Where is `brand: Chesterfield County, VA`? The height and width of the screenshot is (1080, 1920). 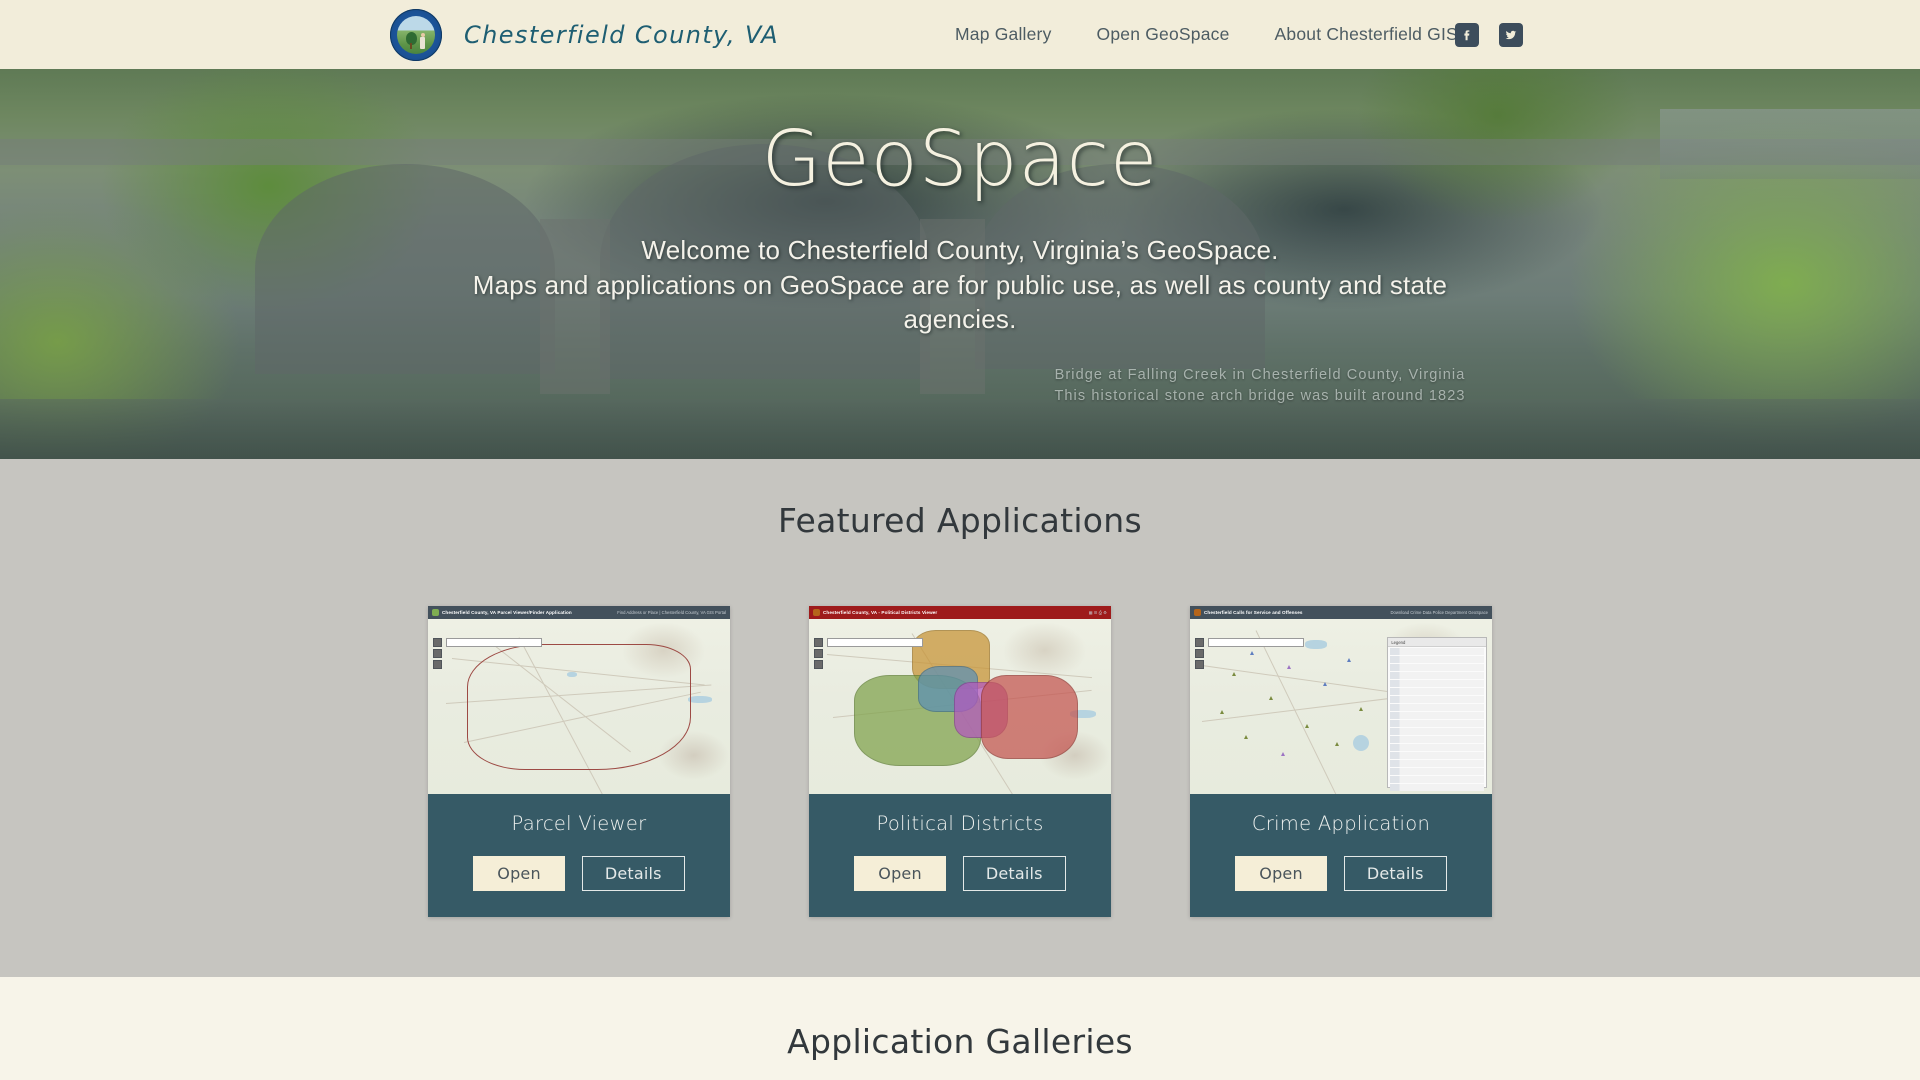 brand: Chesterfield County, VA is located at coordinates (584, 34).